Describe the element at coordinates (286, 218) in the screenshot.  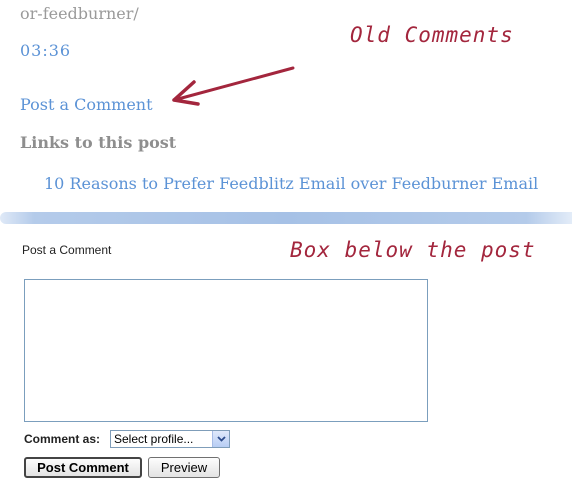
I see `section-divider` at that location.